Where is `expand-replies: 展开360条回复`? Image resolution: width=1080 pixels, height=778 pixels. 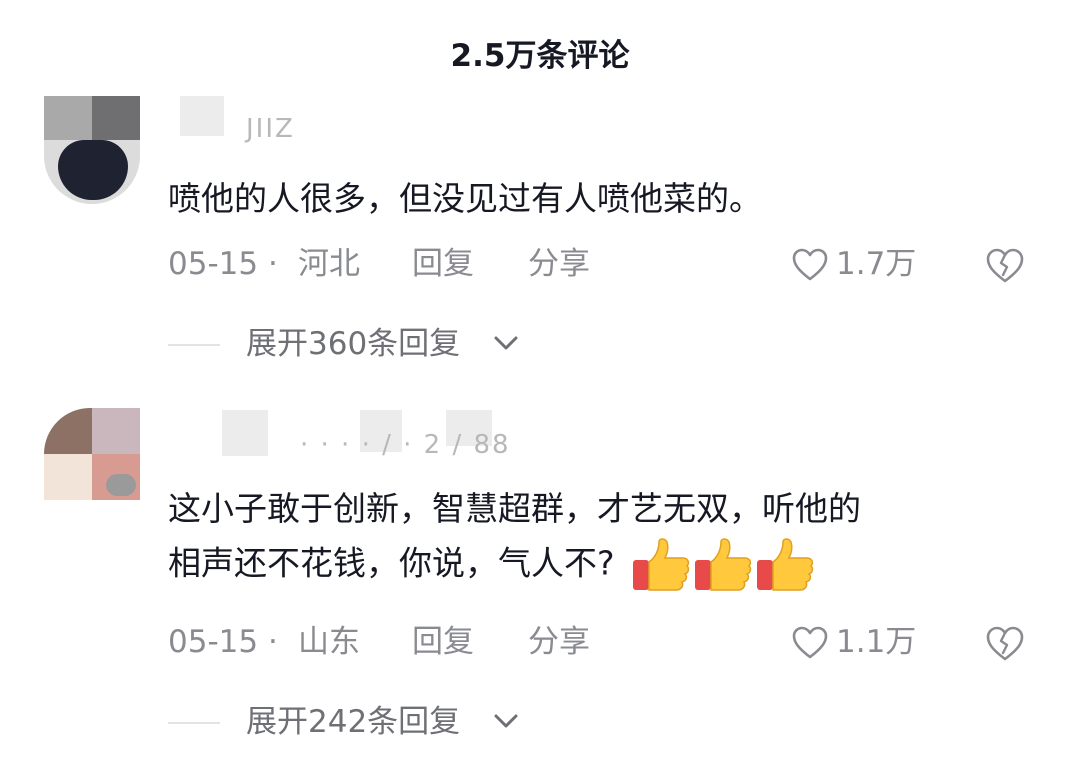 expand-replies: 展开360条回复 is located at coordinates (418, 344).